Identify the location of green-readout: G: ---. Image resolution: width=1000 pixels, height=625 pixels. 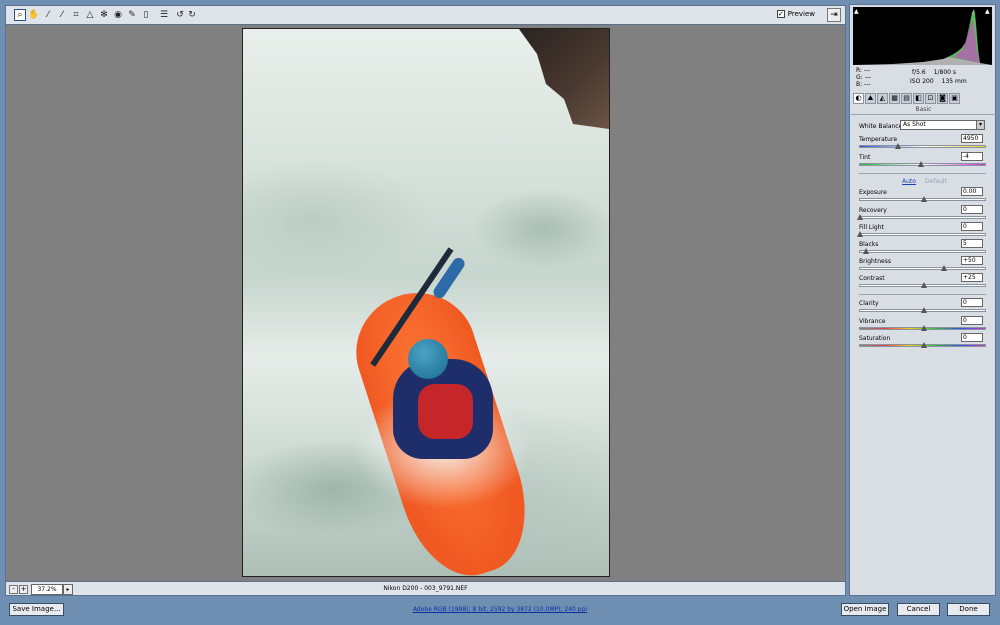
(864, 77).